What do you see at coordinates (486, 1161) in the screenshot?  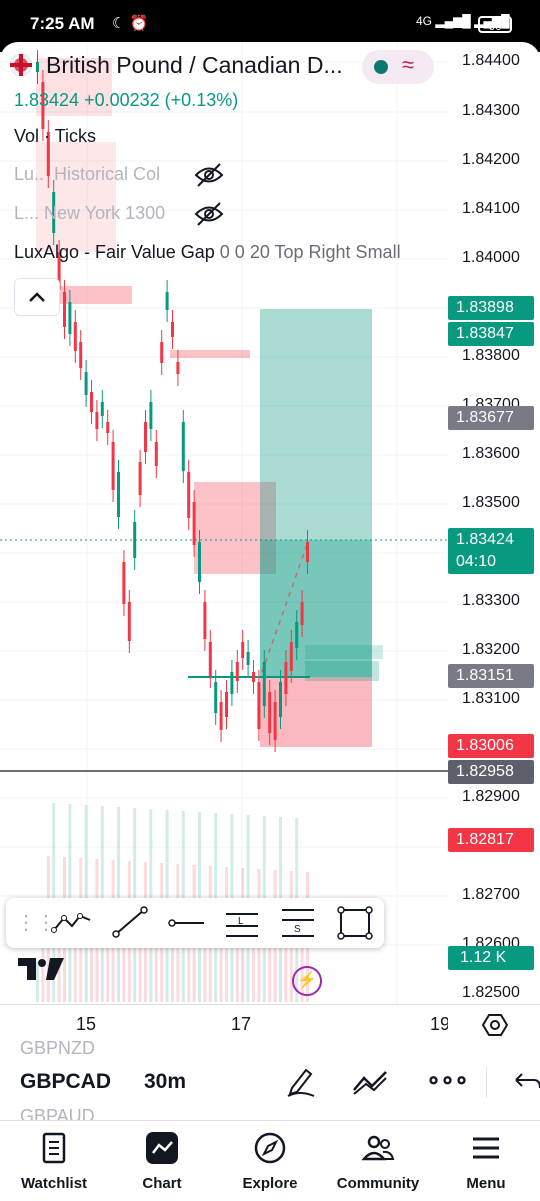 I see `nav-menu: Menu` at bounding box center [486, 1161].